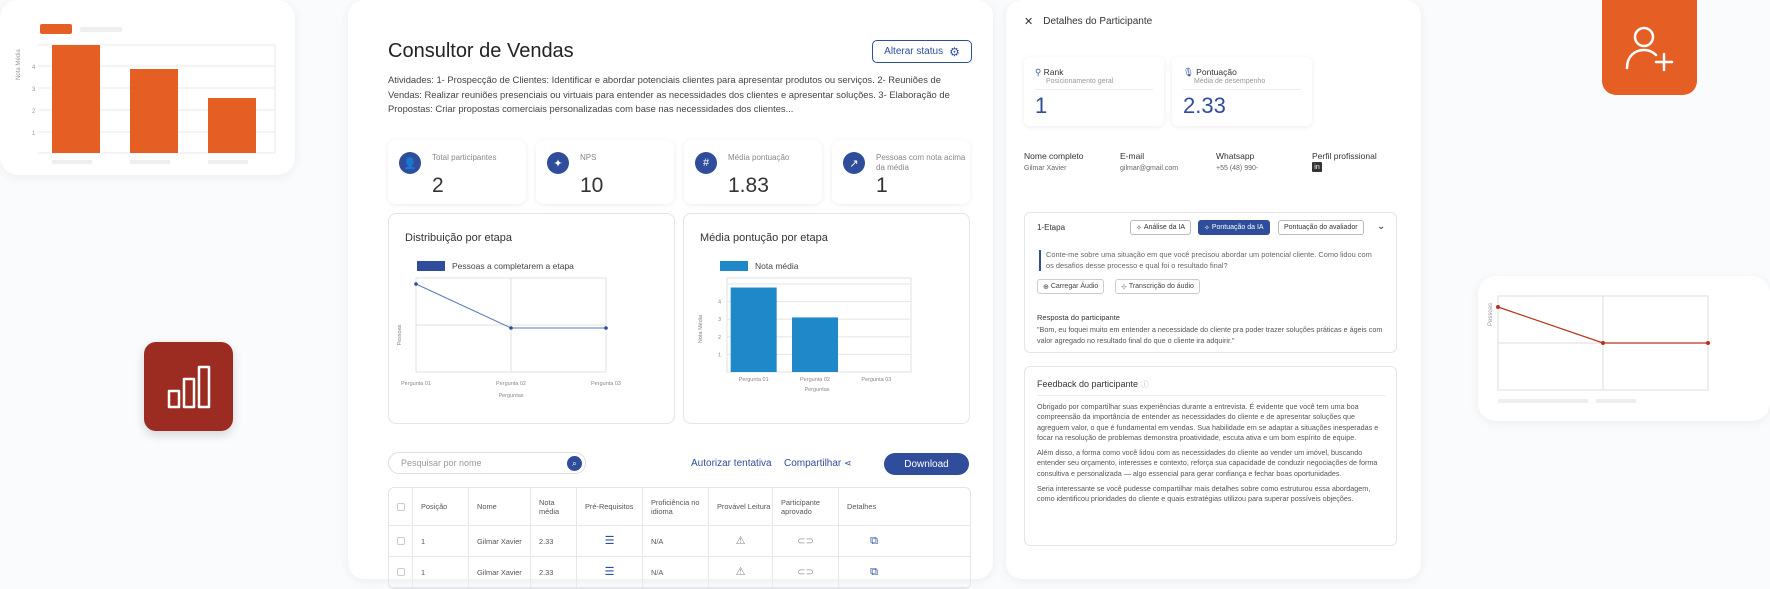 This screenshot has width=1770, height=589. Describe the element at coordinates (921, 162) in the screenshot. I see `stat-label: Pessoas com nota acima da média` at that location.